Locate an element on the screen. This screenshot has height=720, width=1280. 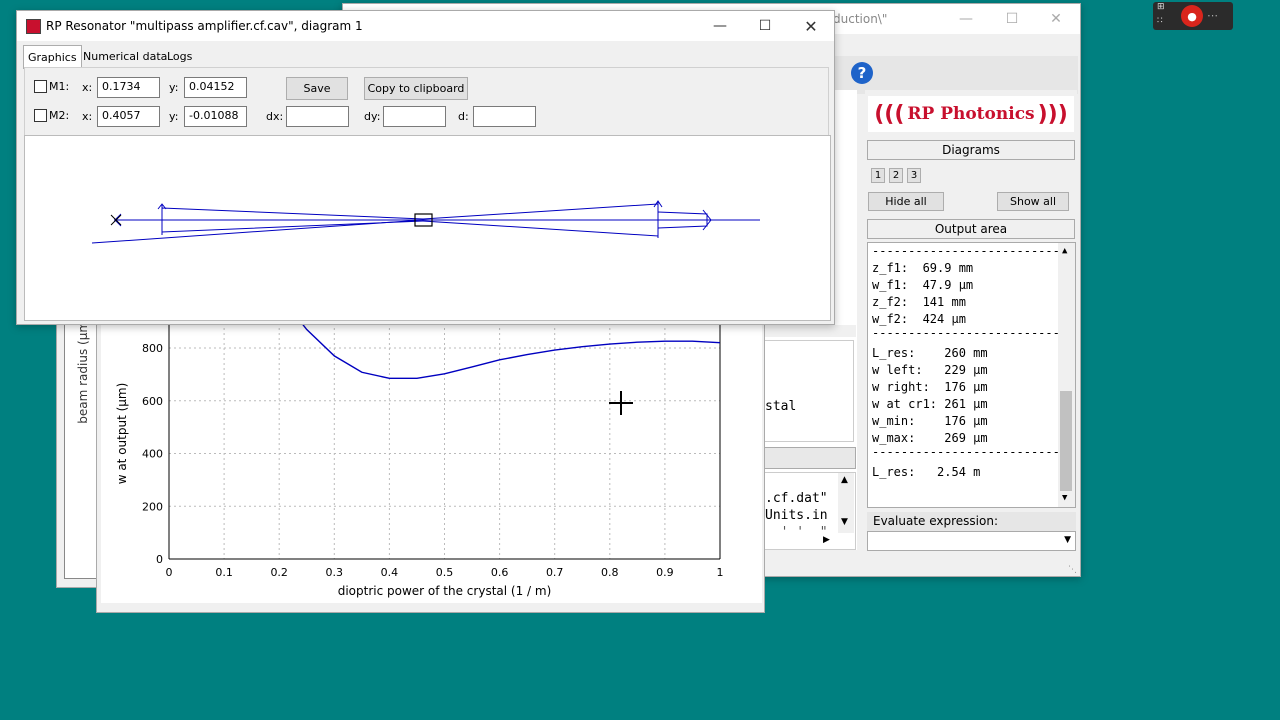
y-tick-label: 400 is located at coordinates (152, 454).